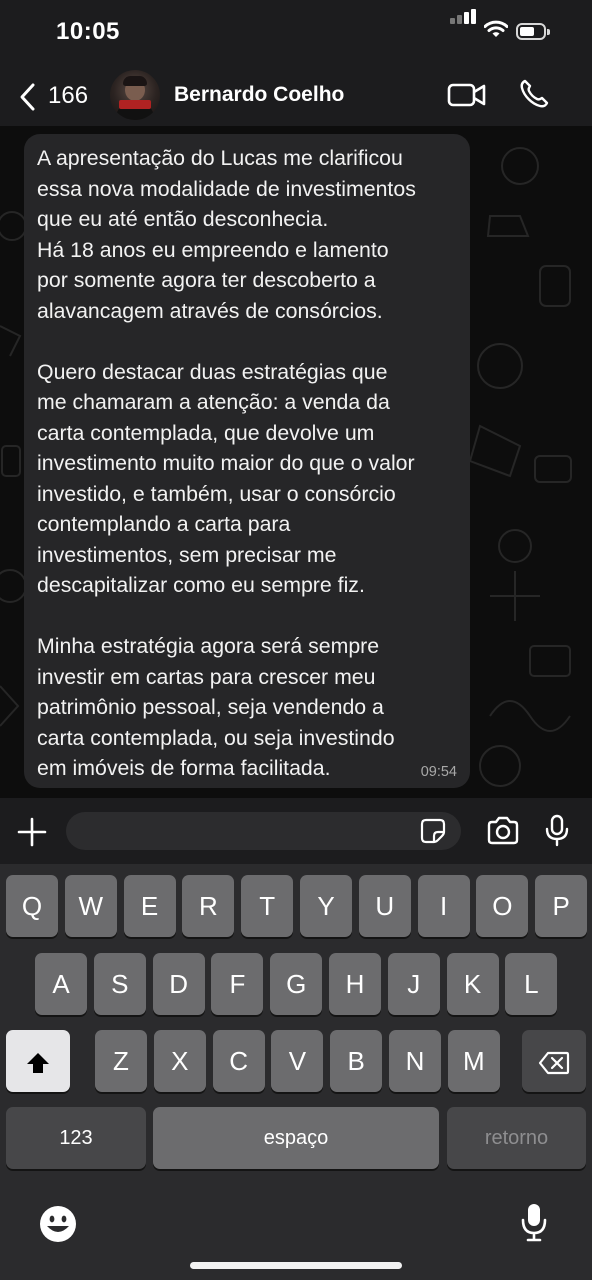  What do you see at coordinates (296, 33) in the screenshot?
I see `status-bar: 10:05` at bounding box center [296, 33].